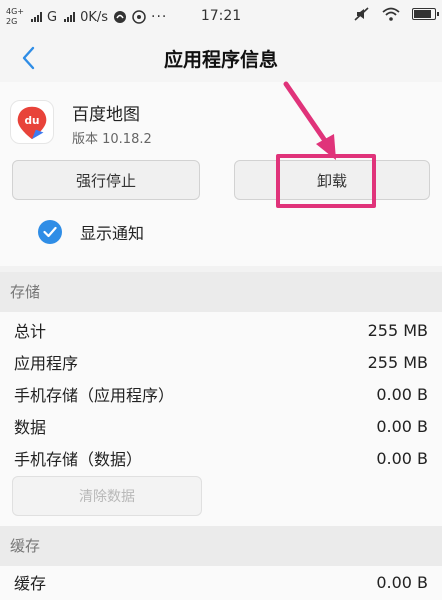  I want to click on cache-panel: 缓存 0.00 B, so click(221, 583).